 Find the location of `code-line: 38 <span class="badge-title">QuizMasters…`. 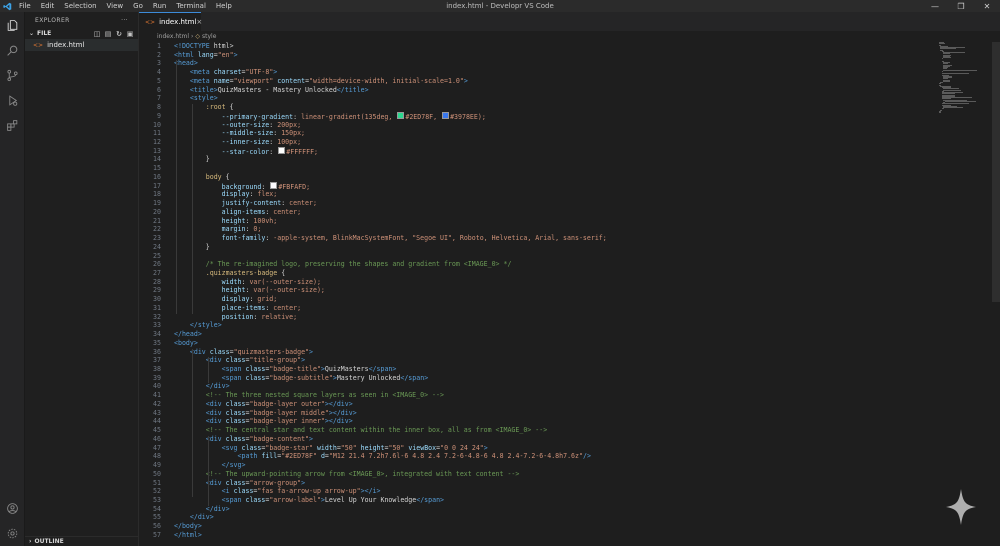

code-line: 38 <span class="badge-title">QuizMasters… is located at coordinates (539, 369).